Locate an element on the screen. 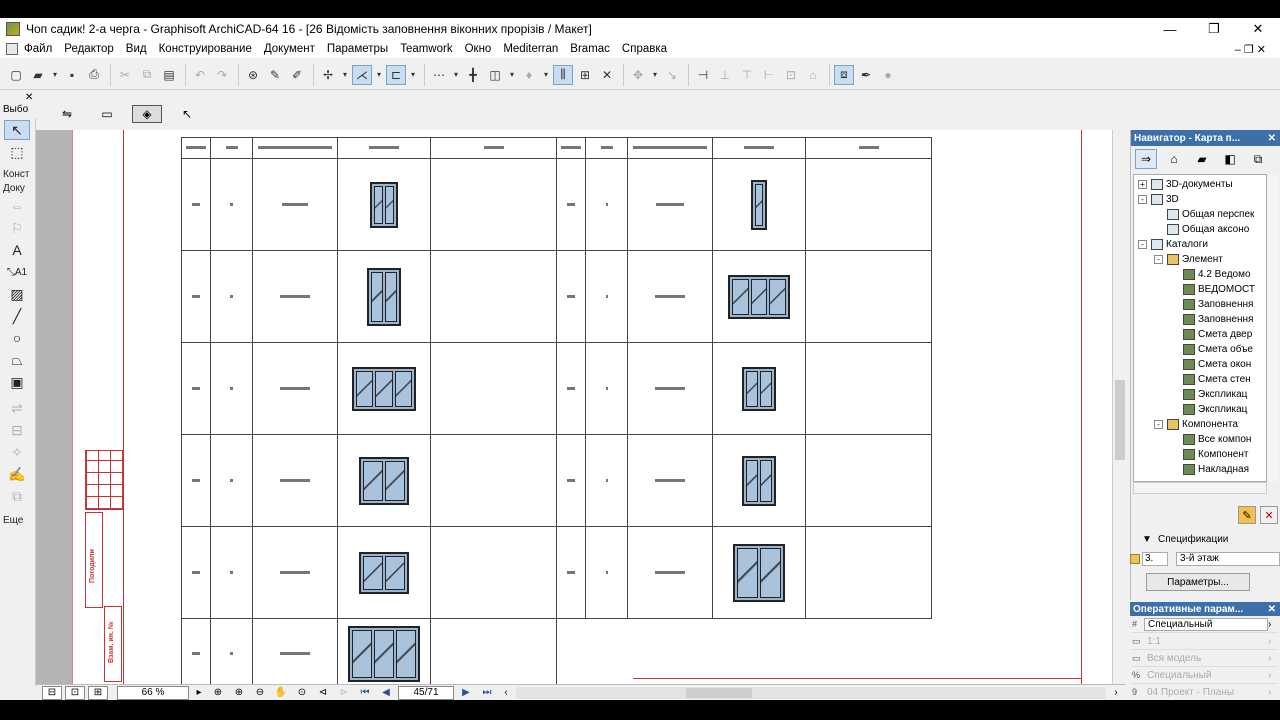 This screenshot has width=1280, height=720. canvas-horizontal-scrollbar is located at coordinates (811, 692).